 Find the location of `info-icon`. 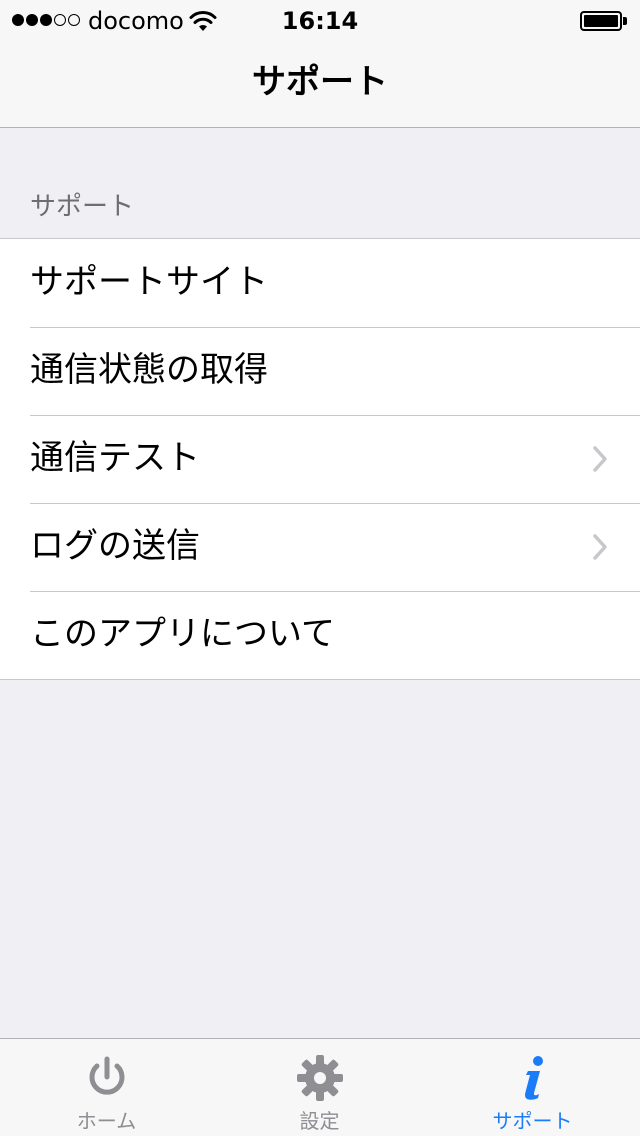

info-icon is located at coordinates (532, 1078).